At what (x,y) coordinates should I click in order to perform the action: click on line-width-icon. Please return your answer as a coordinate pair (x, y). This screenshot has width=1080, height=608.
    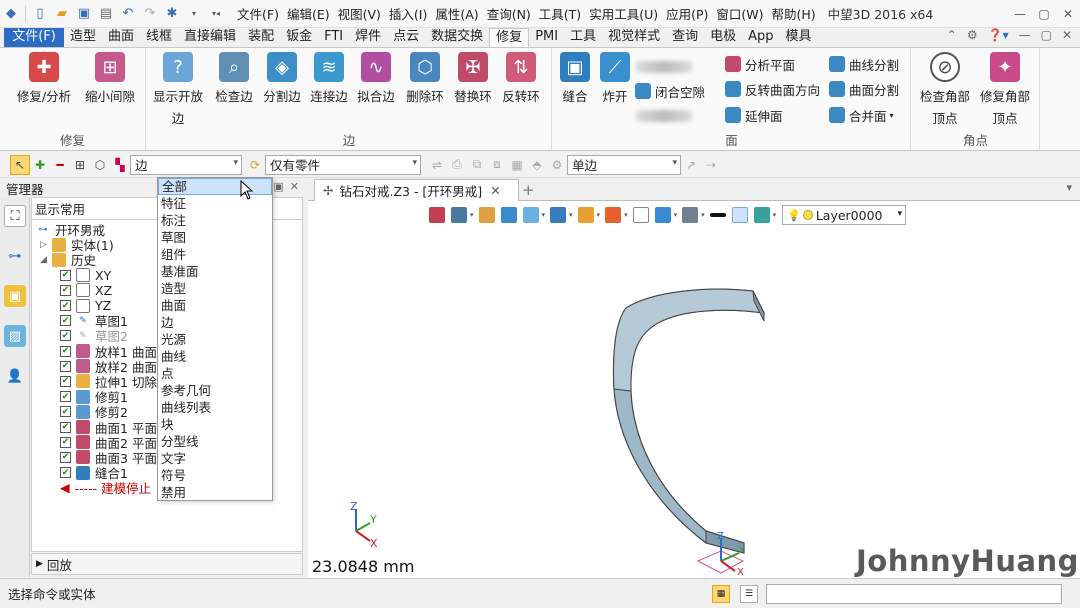
    Looking at the image, I should click on (717, 215).